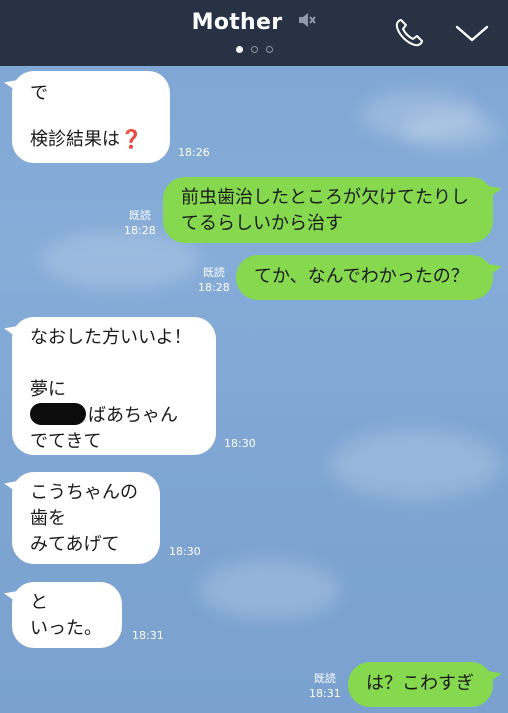  Describe the element at coordinates (262, 223) in the screenshot. I see `message-text: てるらしいから治す` at that location.